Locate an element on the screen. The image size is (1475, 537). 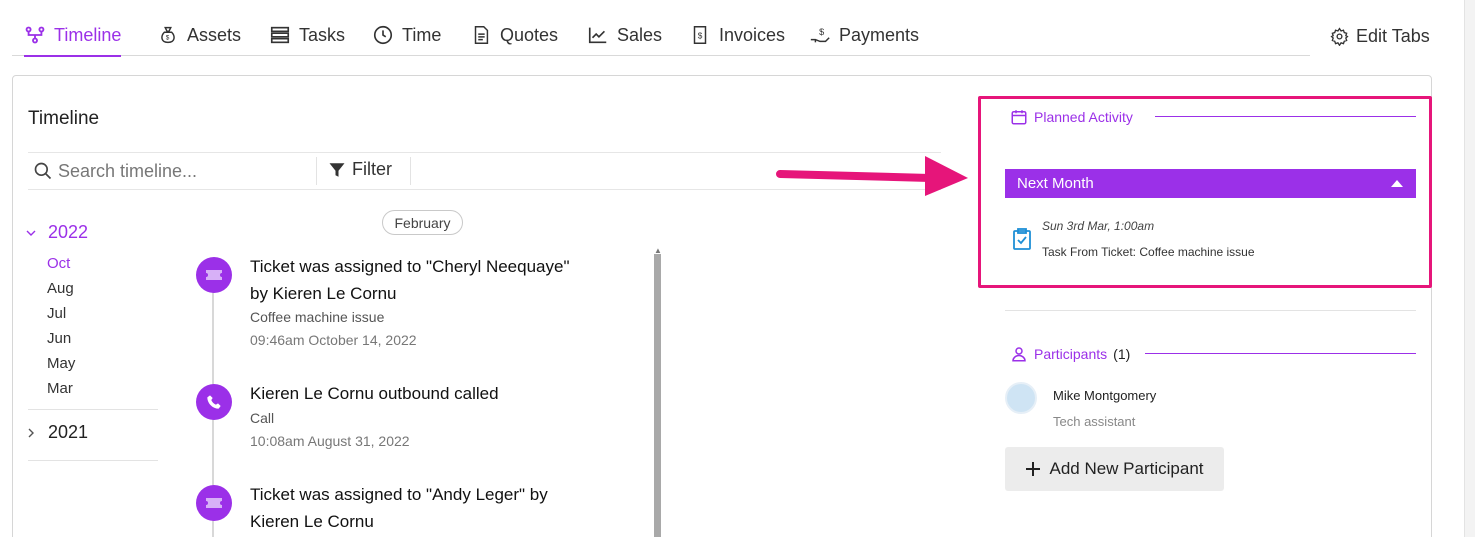
tasks-icon is located at coordinates (280, 35).